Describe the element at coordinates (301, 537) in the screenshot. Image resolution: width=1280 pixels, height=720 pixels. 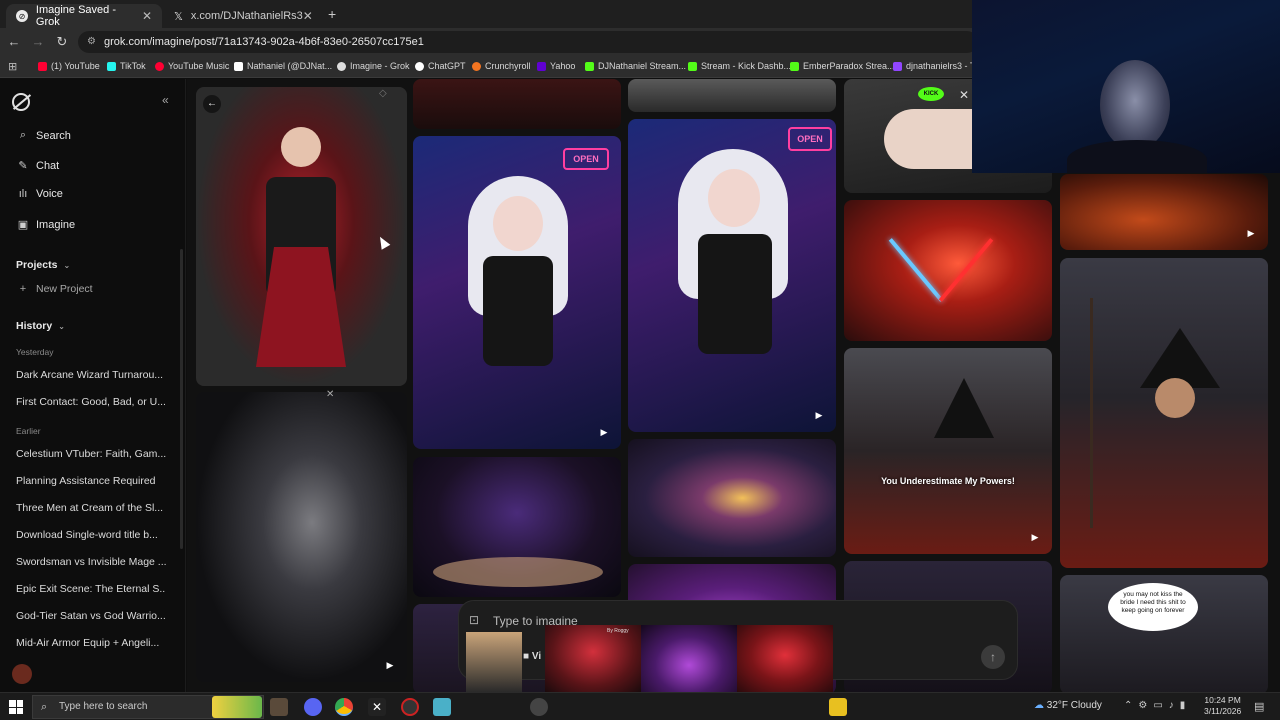
I see `gallery-image-nebula: ▶` at that location.